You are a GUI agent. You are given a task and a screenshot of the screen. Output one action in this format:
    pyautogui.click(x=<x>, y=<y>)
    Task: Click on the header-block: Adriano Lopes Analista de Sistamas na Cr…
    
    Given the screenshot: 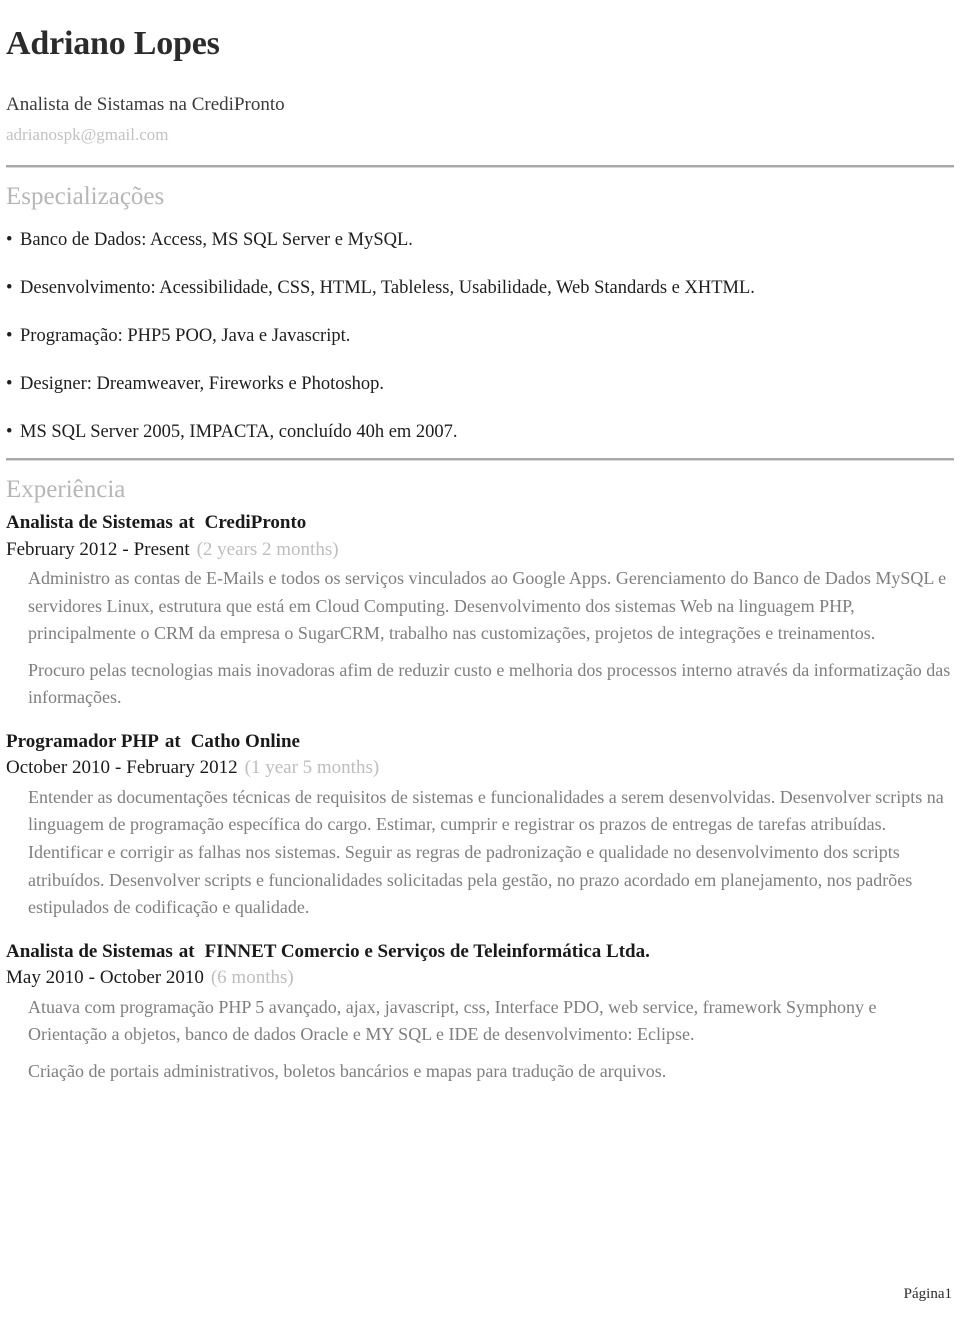 What is the action you would take?
    pyautogui.click(x=480, y=85)
    